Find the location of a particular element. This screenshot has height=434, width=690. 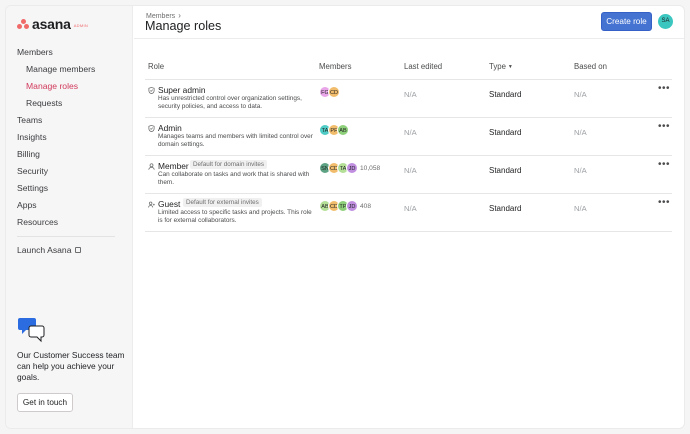

chat-bubbles-icon is located at coordinates (31, 330).